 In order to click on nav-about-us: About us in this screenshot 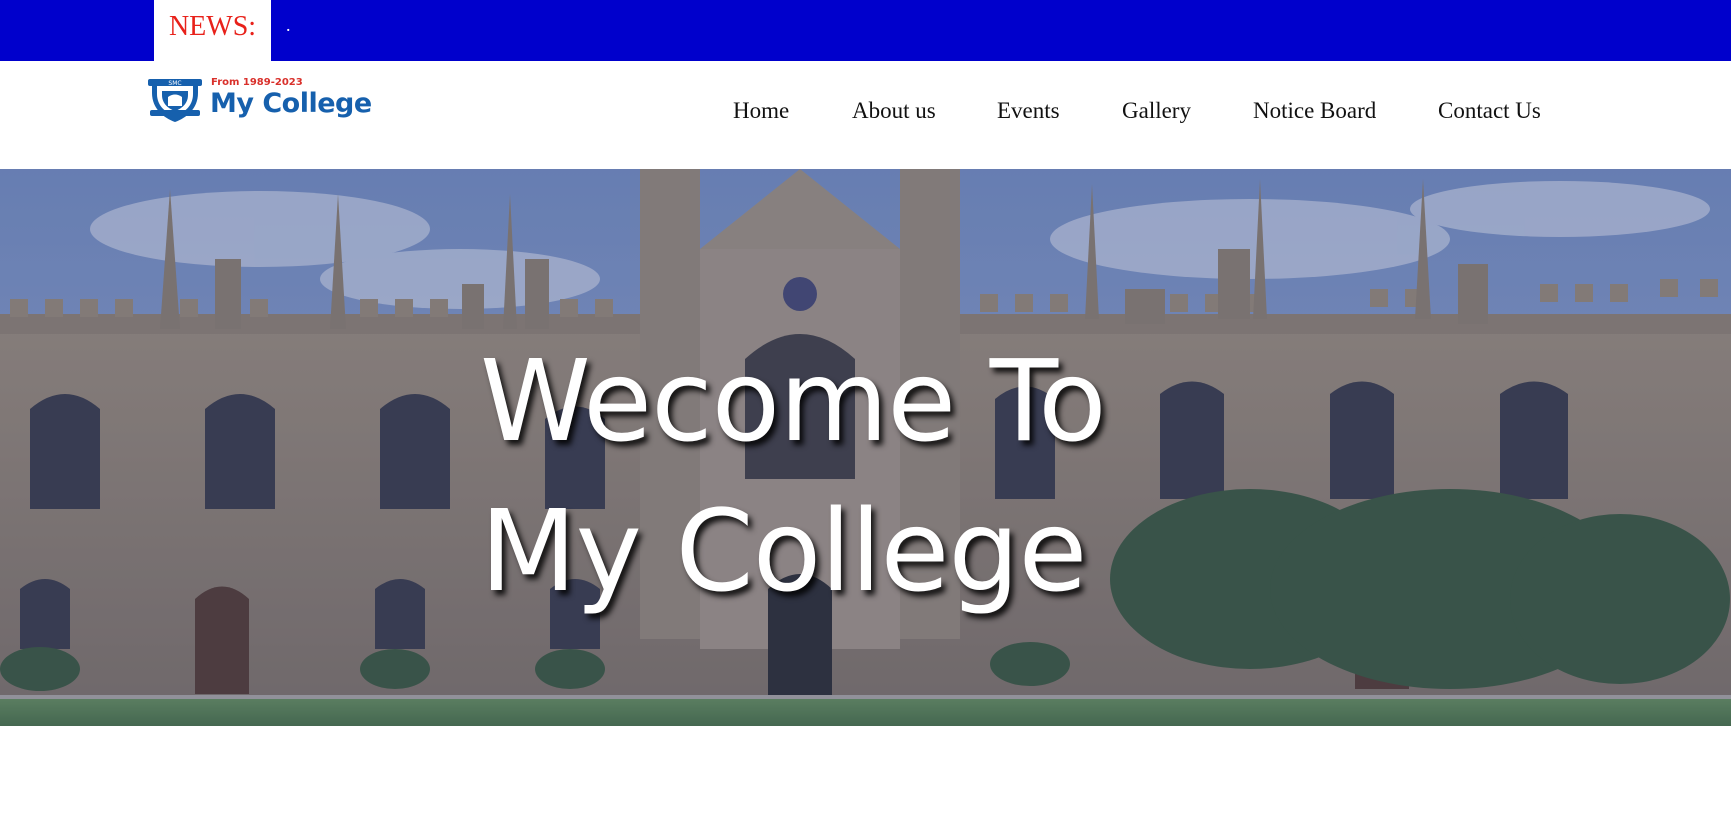, I will do `click(894, 111)`.